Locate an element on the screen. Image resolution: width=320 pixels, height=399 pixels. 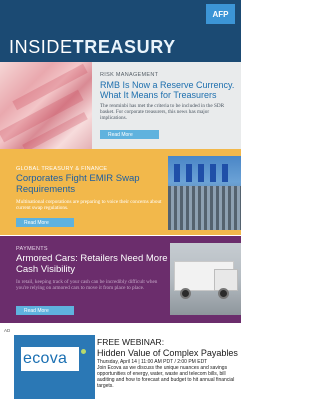
story-category: GLOBAL TREASURY & FINANCE is located at coordinates (62, 169).